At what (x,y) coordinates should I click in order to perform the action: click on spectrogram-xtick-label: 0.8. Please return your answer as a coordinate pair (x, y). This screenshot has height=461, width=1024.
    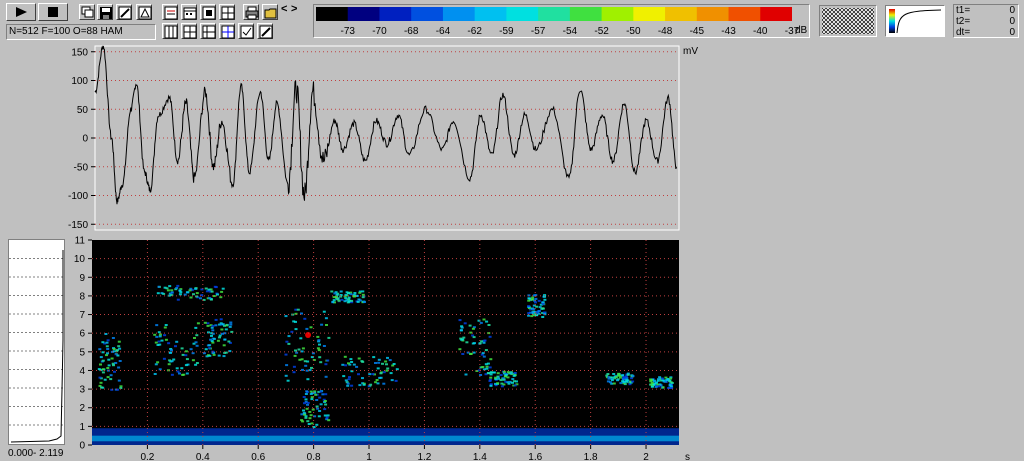
    Looking at the image, I should click on (314, 456).